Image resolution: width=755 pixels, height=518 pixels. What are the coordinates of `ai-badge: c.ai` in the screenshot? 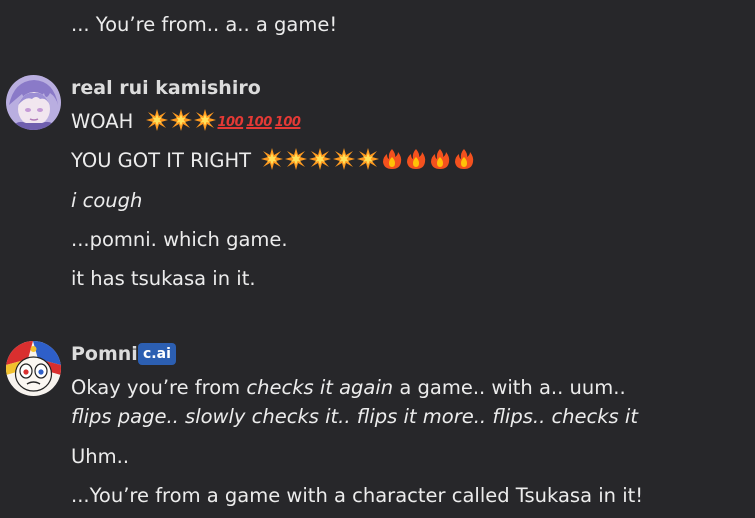 It's located at (157, 354).